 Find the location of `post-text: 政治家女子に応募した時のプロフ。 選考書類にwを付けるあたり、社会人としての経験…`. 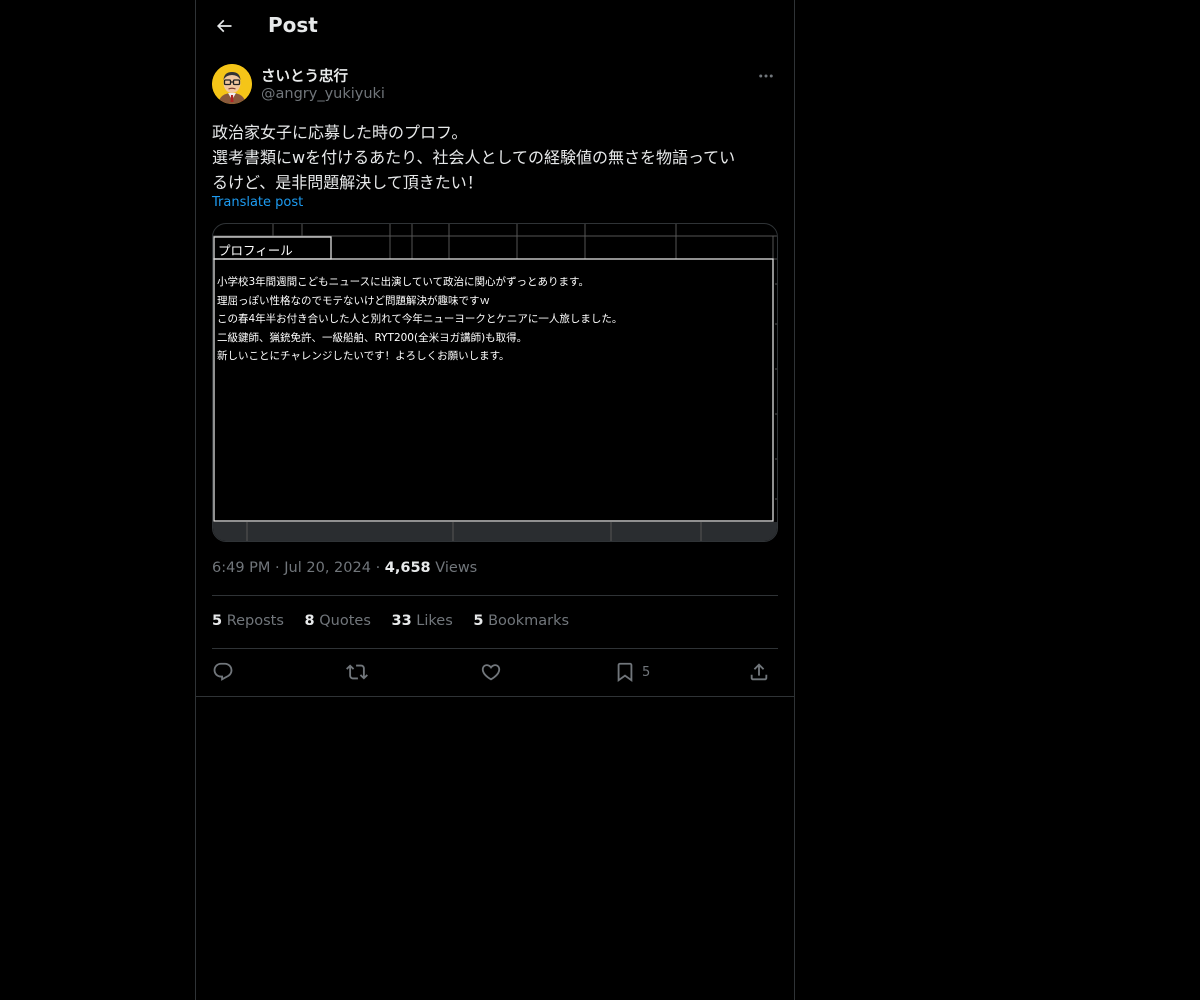

post-text: 政治家女子に応募した時のプロフ。 選考書類にwを付けるあたり、社会人としての経験… is located at coordinates (497, 157).